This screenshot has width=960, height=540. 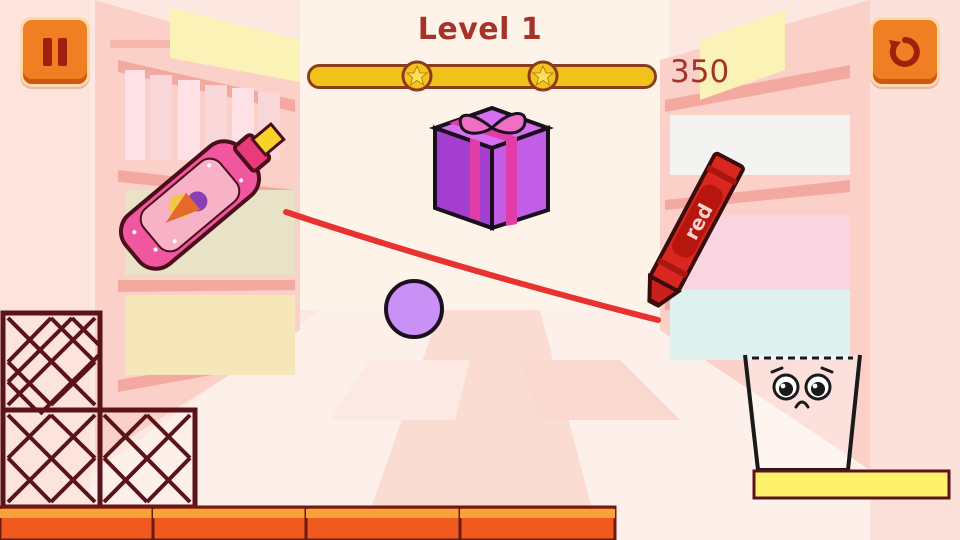 What do you see at coordinates (480, 29) in the screenshot?
I see `level-title: Level 1` at bounding box center [480, 29].